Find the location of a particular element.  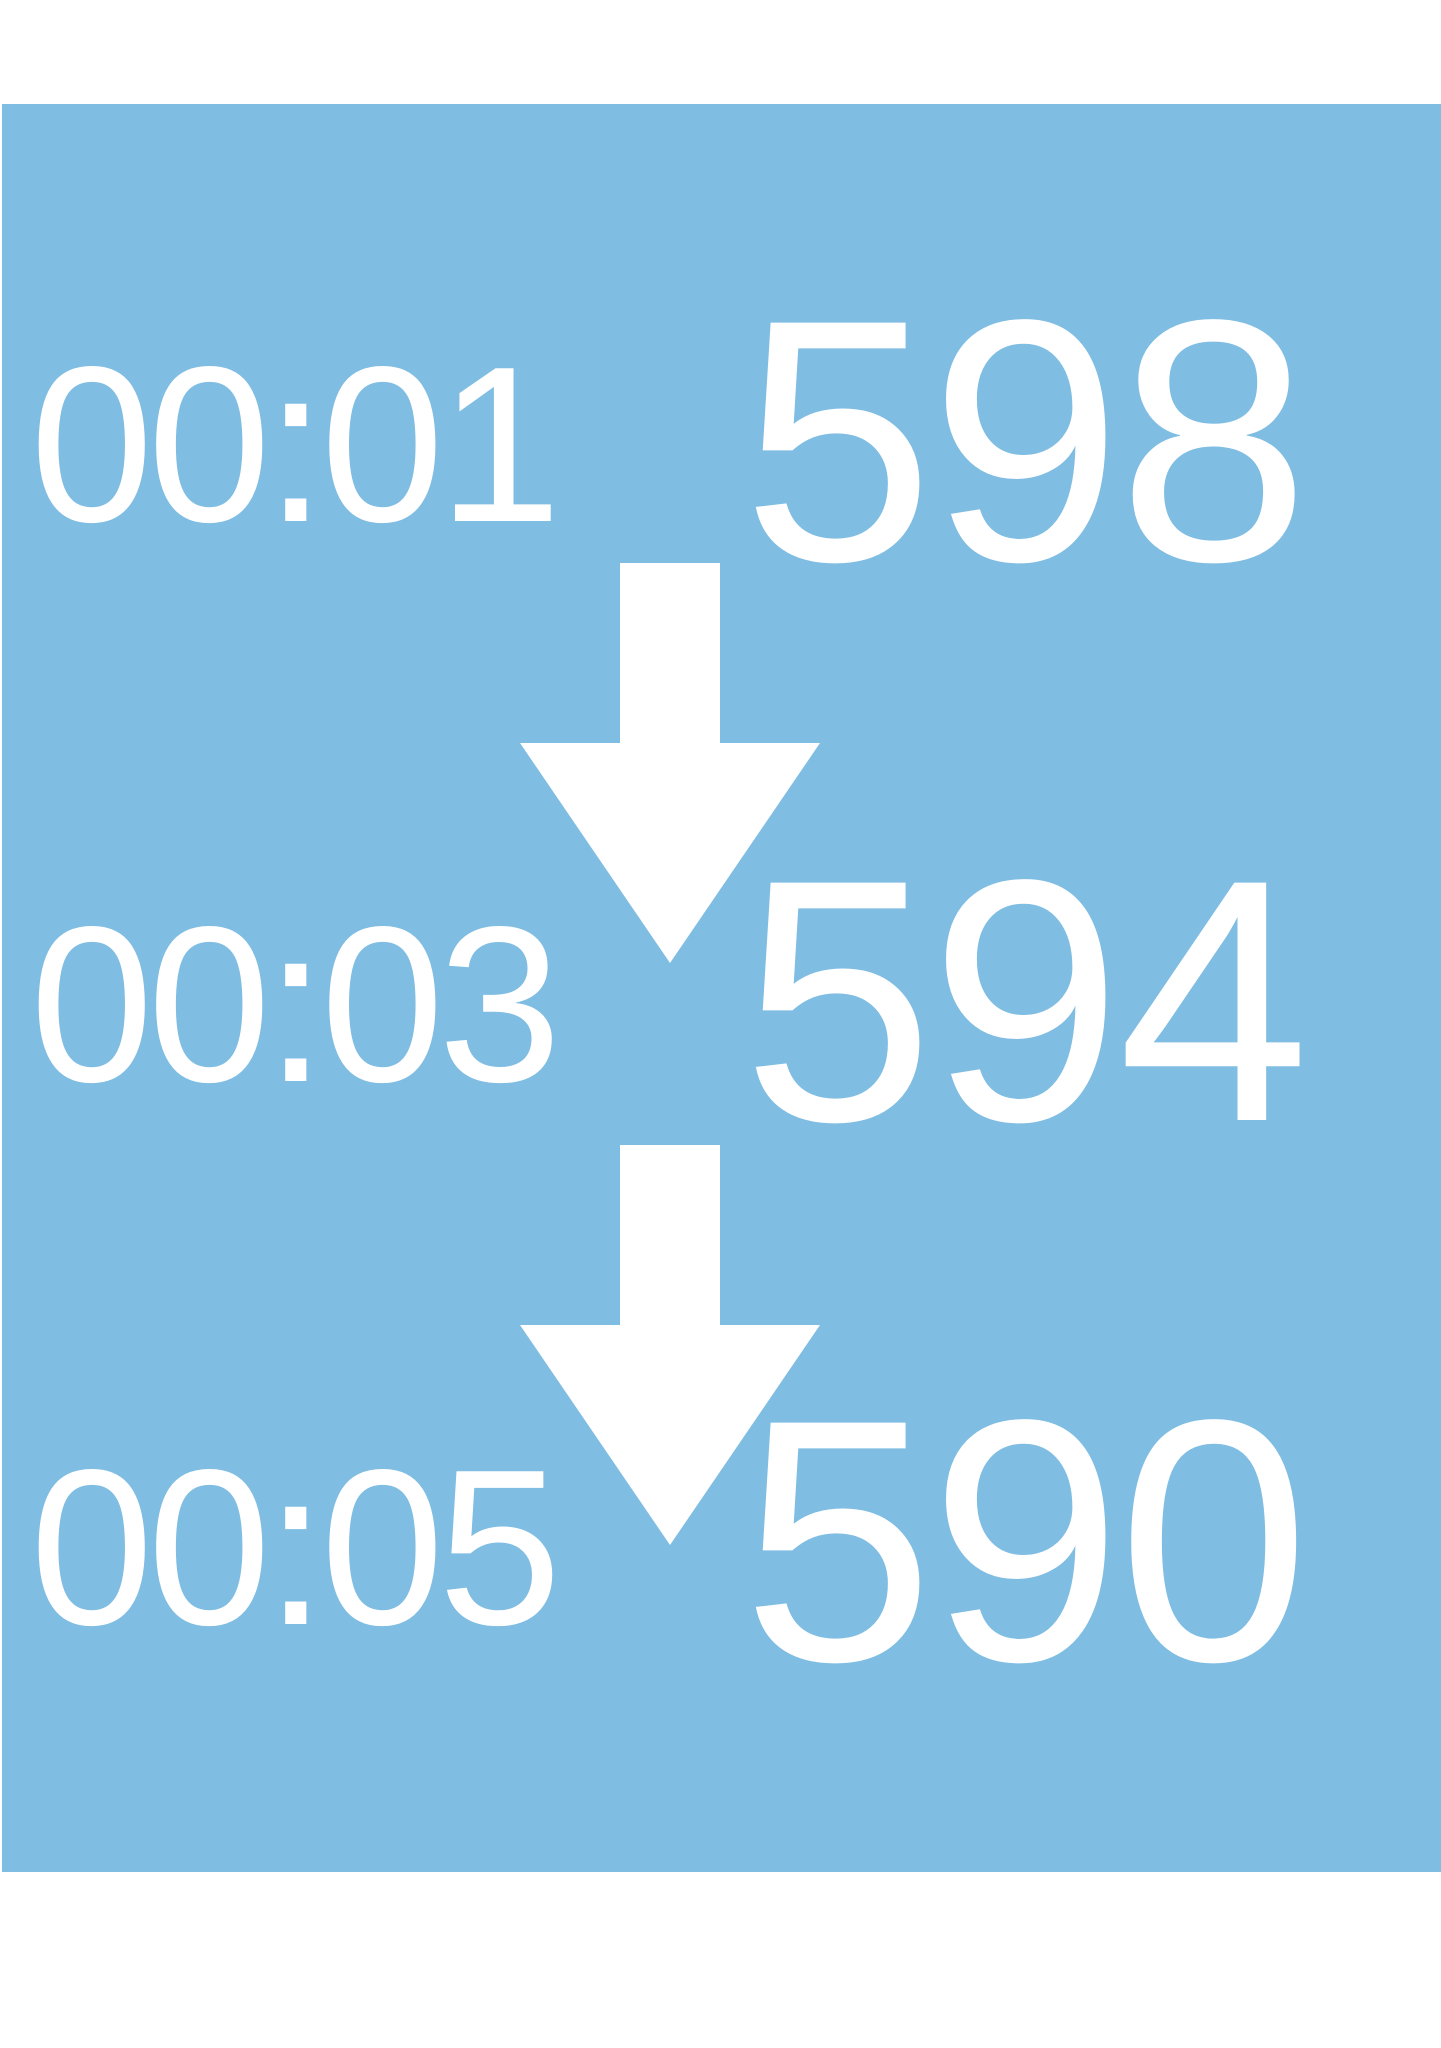

time-label-2: 00:03 is located at coordinates (296, 1005).